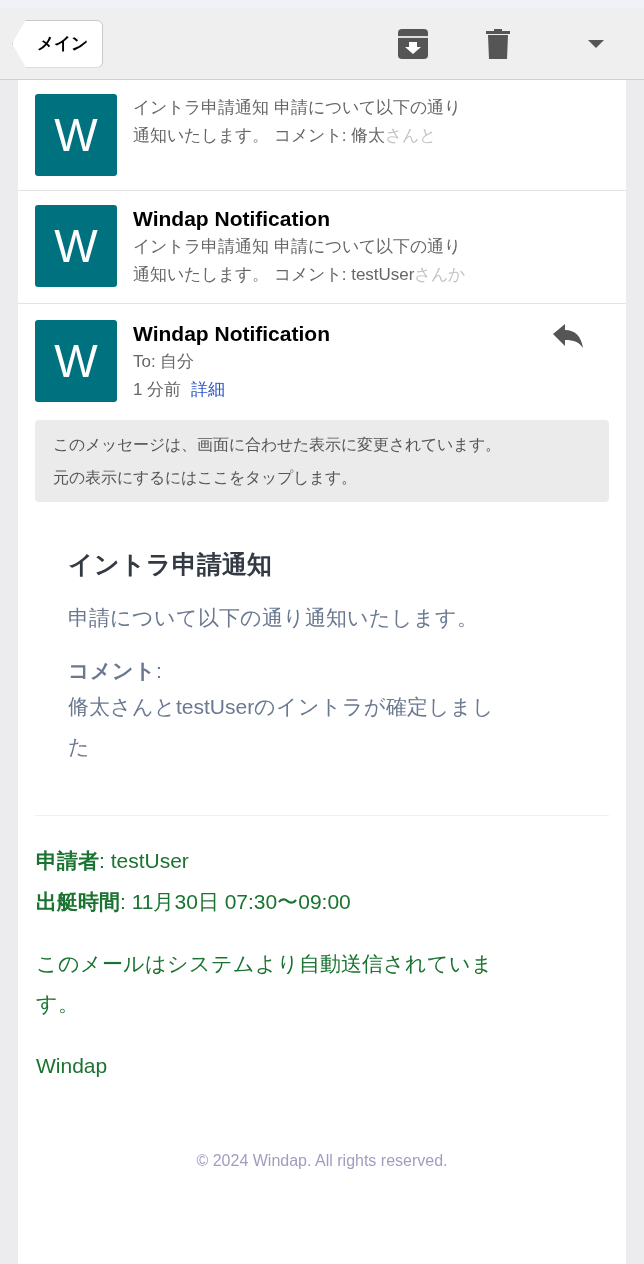  Describe the element at coordinates (170, 564) in the screenshot. I see `email-title: イントラ申請通知` at that location.